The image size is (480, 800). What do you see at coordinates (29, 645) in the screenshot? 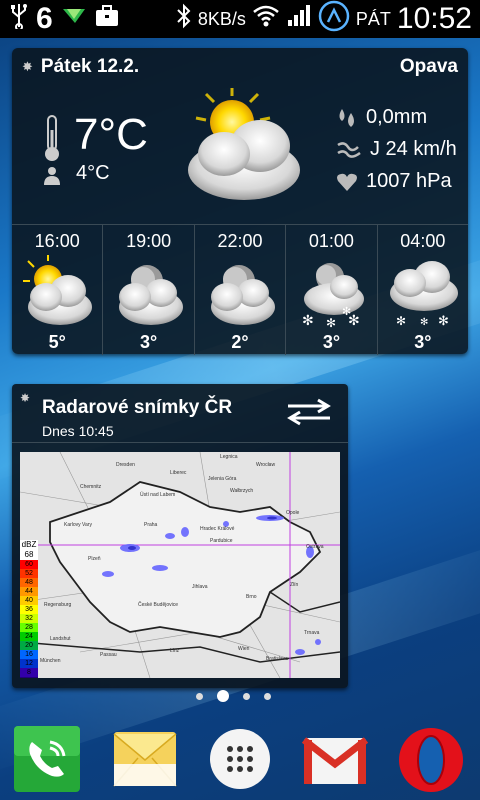
I see `legend-item: 20` at bounding box center [29, 645].